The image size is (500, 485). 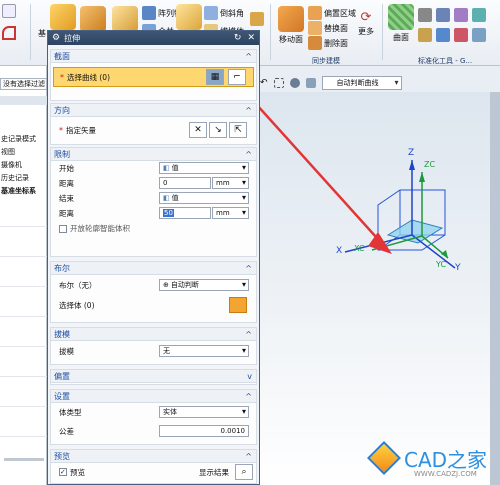 I want to click on section-panel: 截面 ^ * 选择曲线 (0) ▦ ⌐, so click(x=153, y=75).